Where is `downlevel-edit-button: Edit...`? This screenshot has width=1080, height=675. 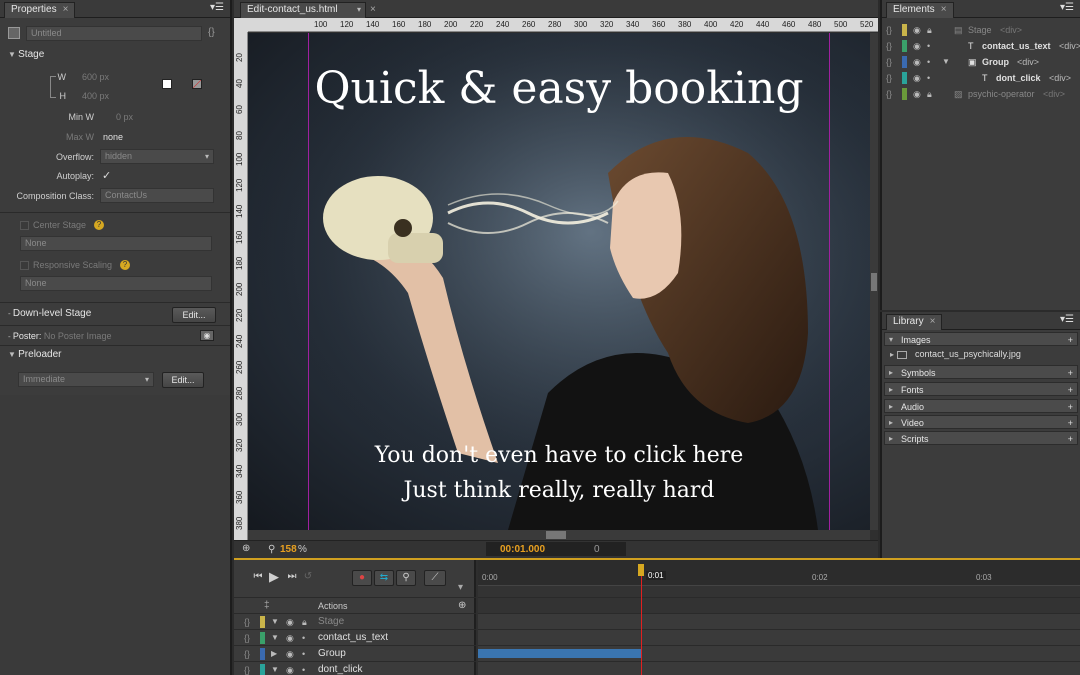 downlevel-edit-button: Edit... is located at coordinates (194, 315).